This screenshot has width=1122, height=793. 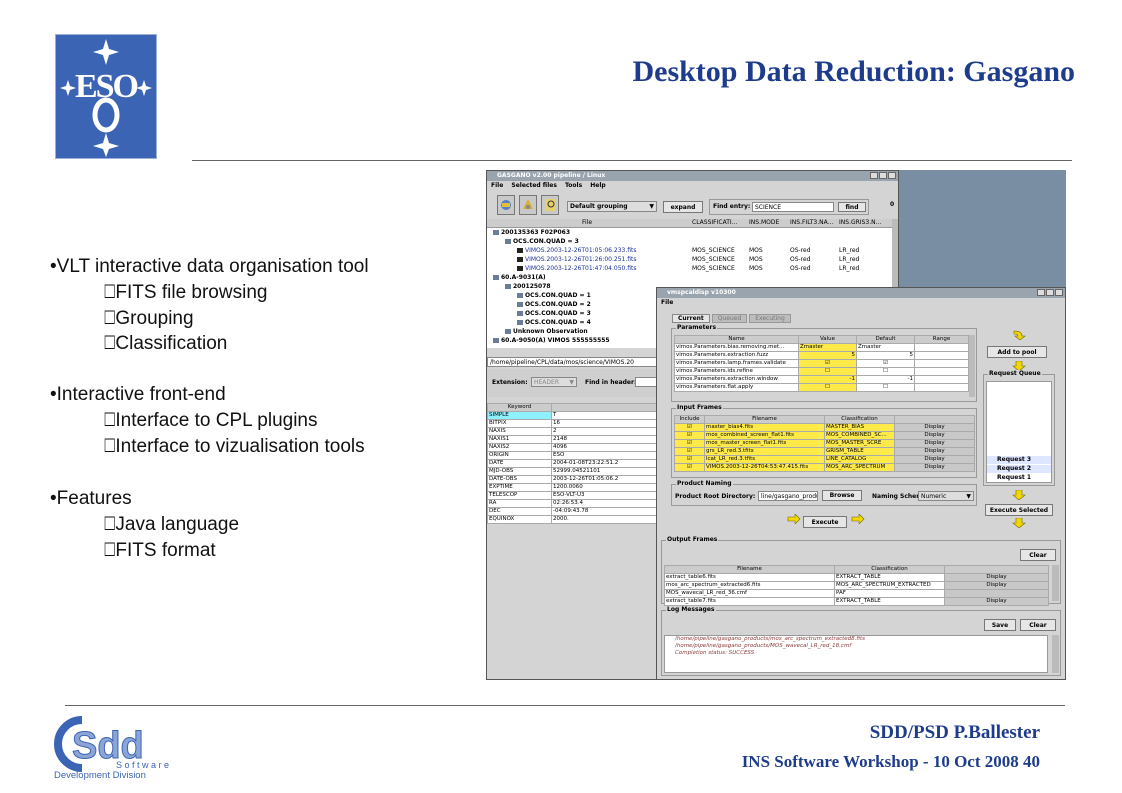 I want to click on tree-node: OCS.CON.QUAD = 3, so click(x=689, y=241).